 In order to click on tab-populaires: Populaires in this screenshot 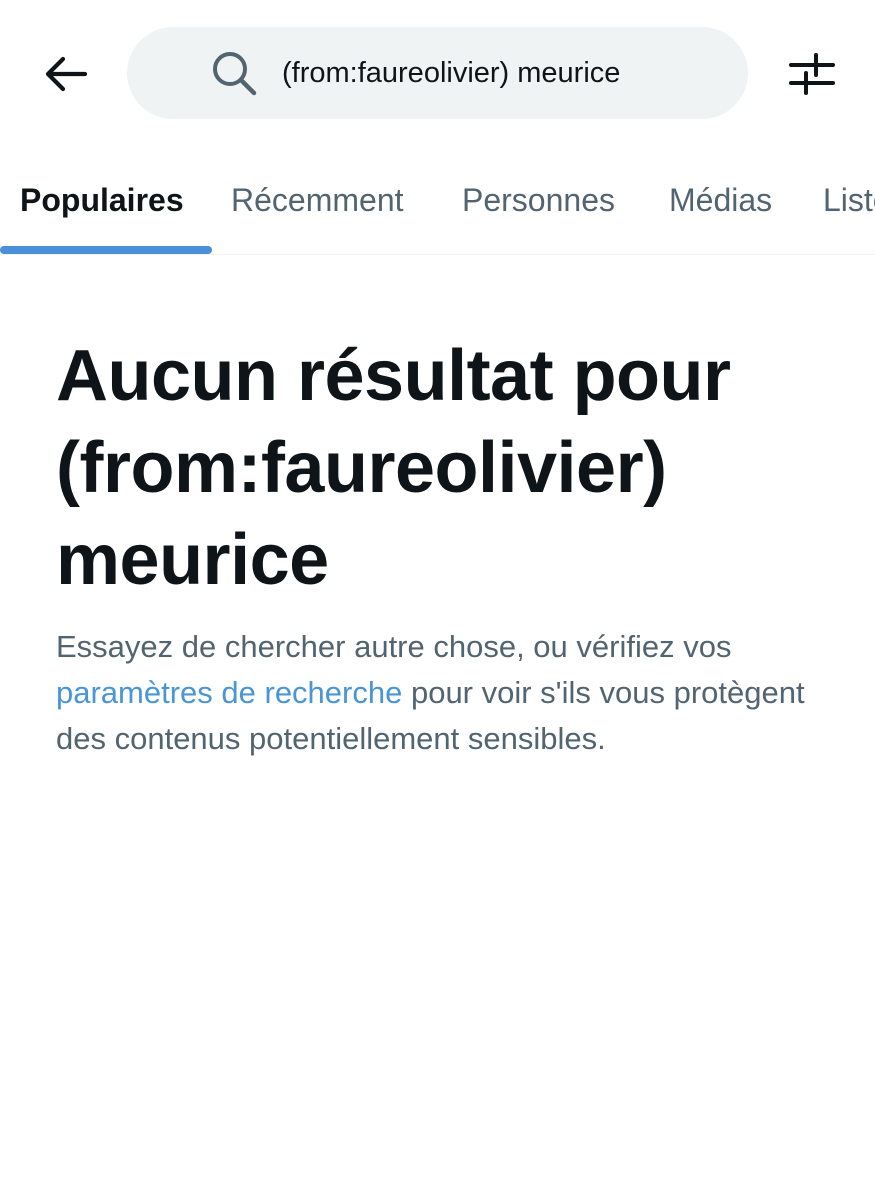, I will do `click(106, 207)`.